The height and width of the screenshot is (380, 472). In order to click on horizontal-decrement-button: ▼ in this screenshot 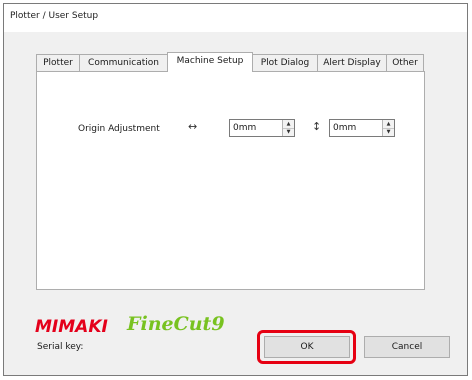, I will do `click(288, 132)`.